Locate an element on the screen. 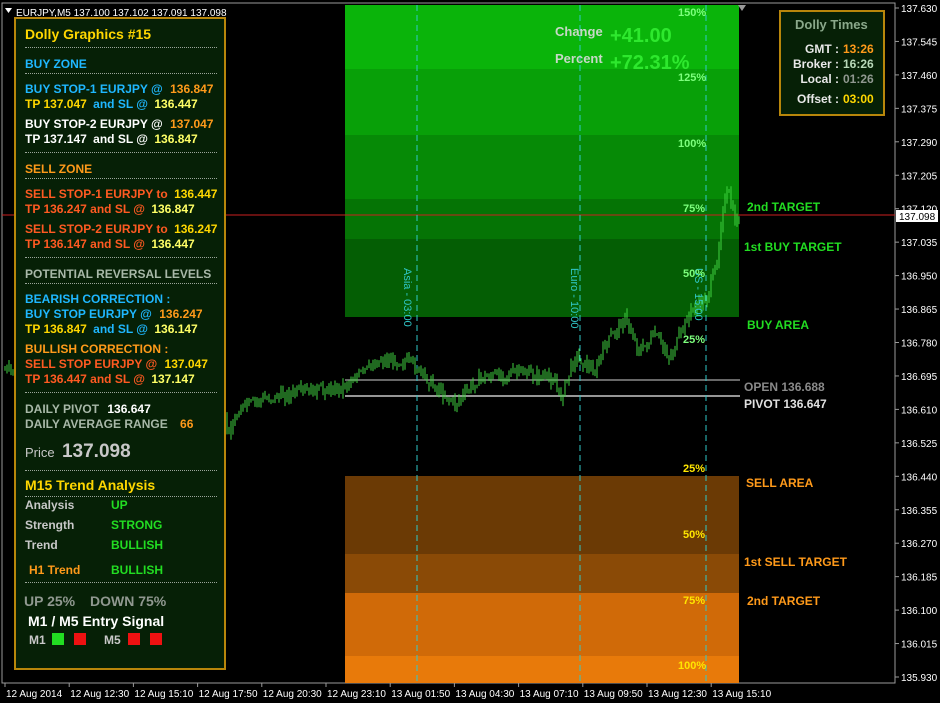 This screenshot has width=940, height=703. up-percent: UP 25% is located at coordinates (50, 601).